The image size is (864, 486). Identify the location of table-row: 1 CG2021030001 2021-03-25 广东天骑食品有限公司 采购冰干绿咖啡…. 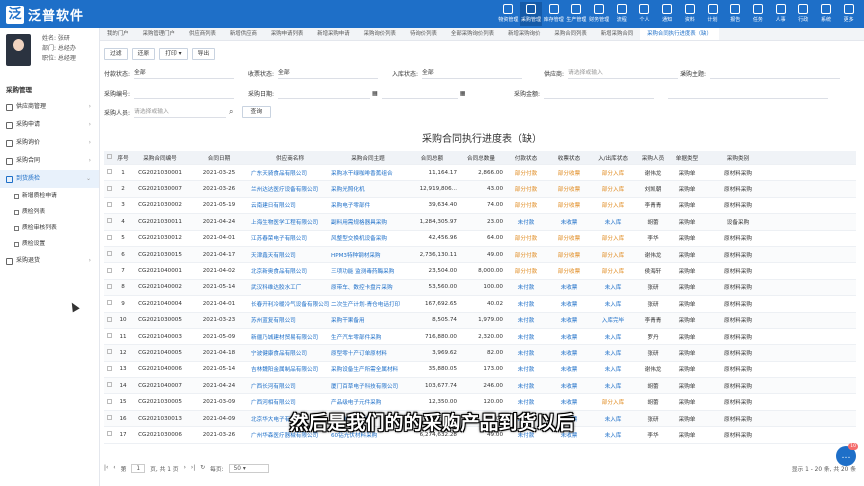
(480, 173).